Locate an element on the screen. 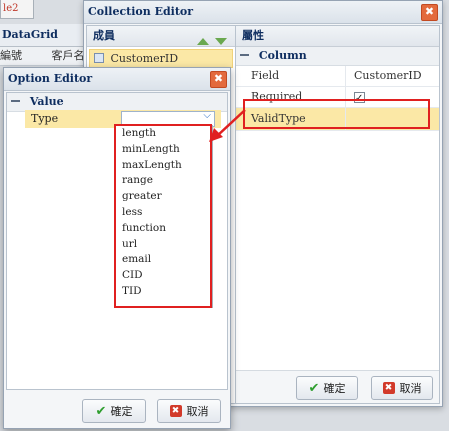 Image resolution: width=449 pixels, height=431 pixels. property-row-field: Field CustomerID is located at coordinates (337, 76).